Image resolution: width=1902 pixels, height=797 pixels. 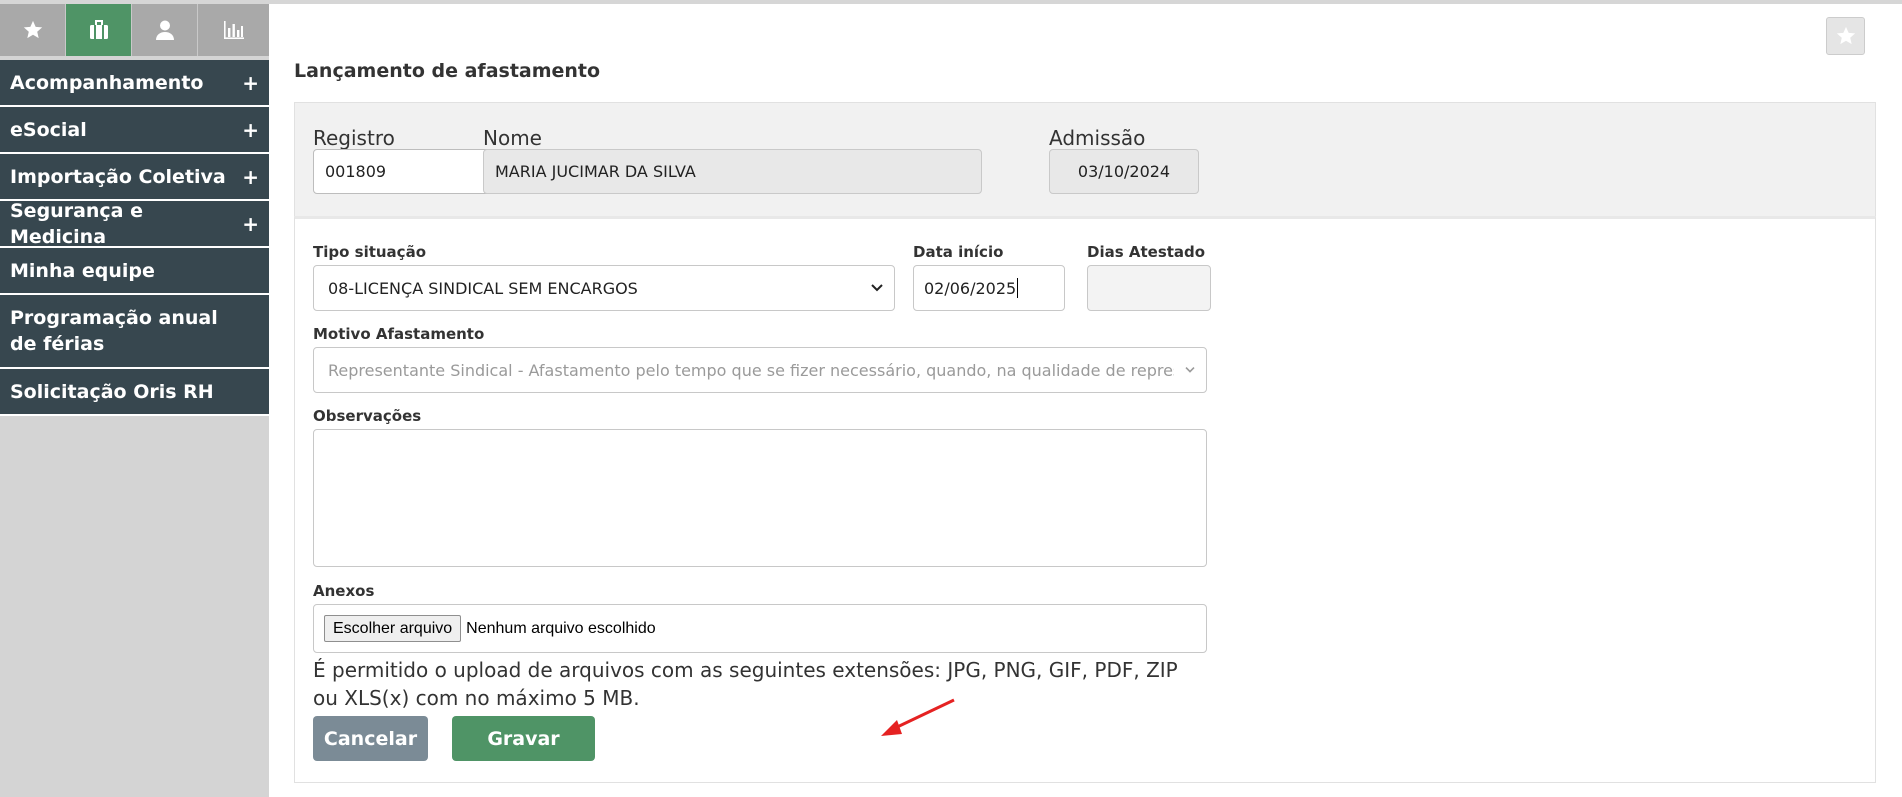 I want to click on page-title: Lançamento de afastamento, so click(x=447, y=71).